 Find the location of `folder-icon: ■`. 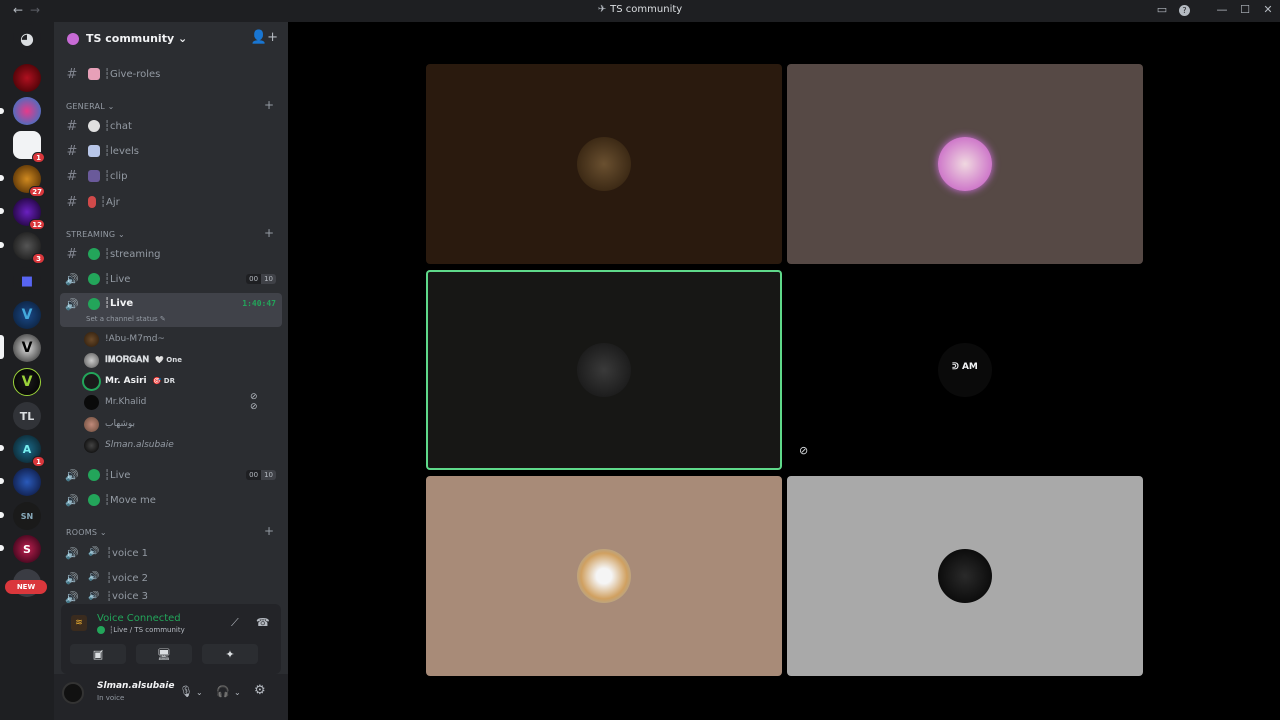

folder-icon: ■ is located at coordinates (27, 281).